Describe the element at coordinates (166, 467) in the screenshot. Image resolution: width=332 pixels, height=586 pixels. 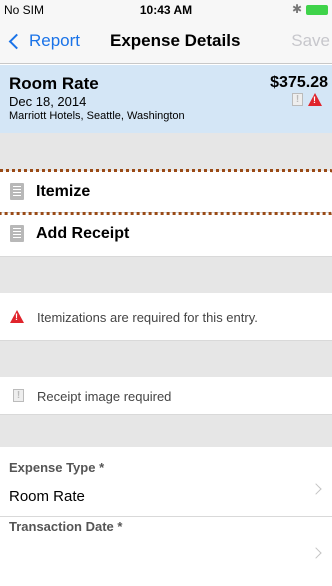
I see `expense-type-field: Expense Type *` at that location.